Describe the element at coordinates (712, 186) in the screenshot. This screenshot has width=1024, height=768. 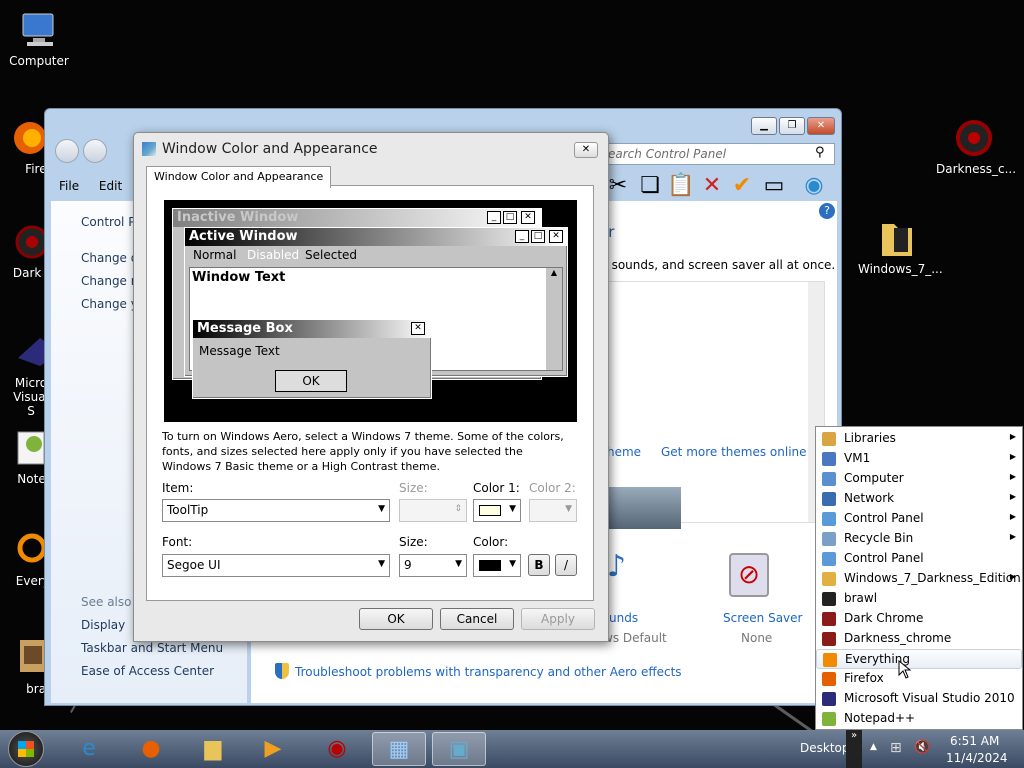
I see `delete-icon: ✕` at that location.